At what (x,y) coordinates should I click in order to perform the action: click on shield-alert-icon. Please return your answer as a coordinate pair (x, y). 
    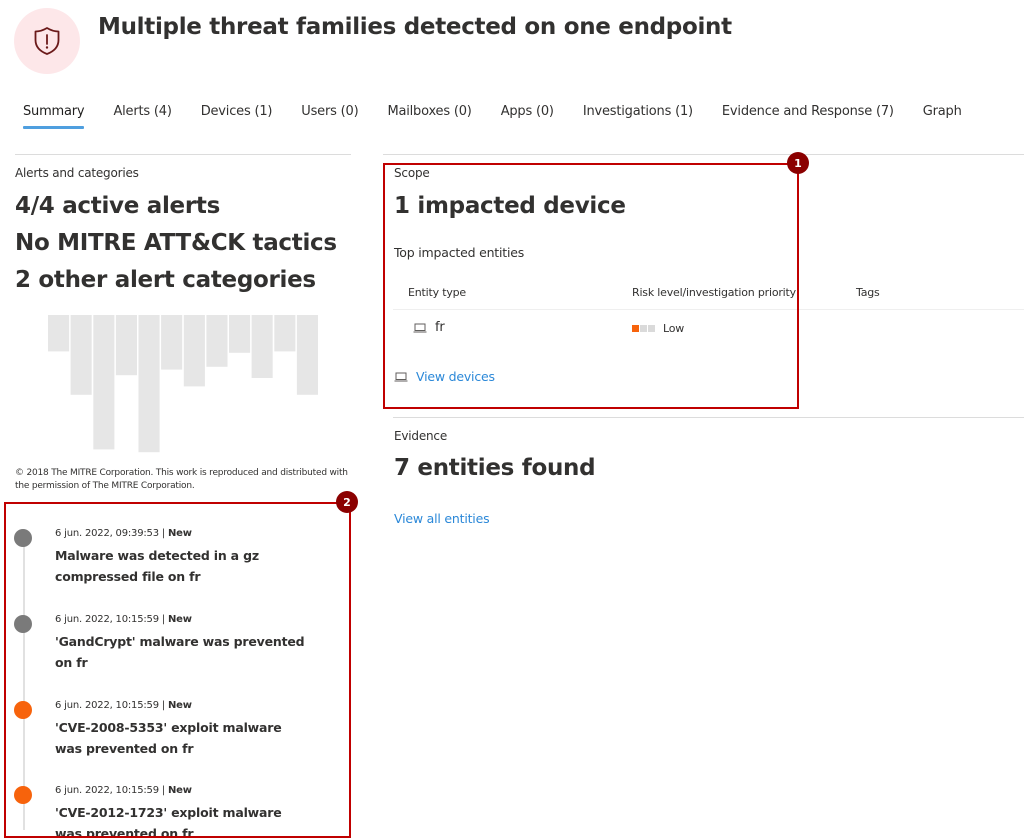
    Looking at the image, I should click on (47, 41).